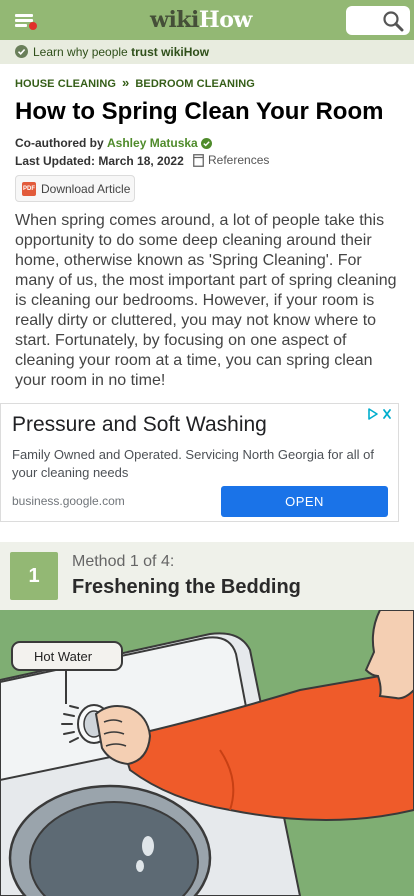 This screenshot has height=896, width=414. I want to click on ad-open-button: OPEN, so click(304, 501).